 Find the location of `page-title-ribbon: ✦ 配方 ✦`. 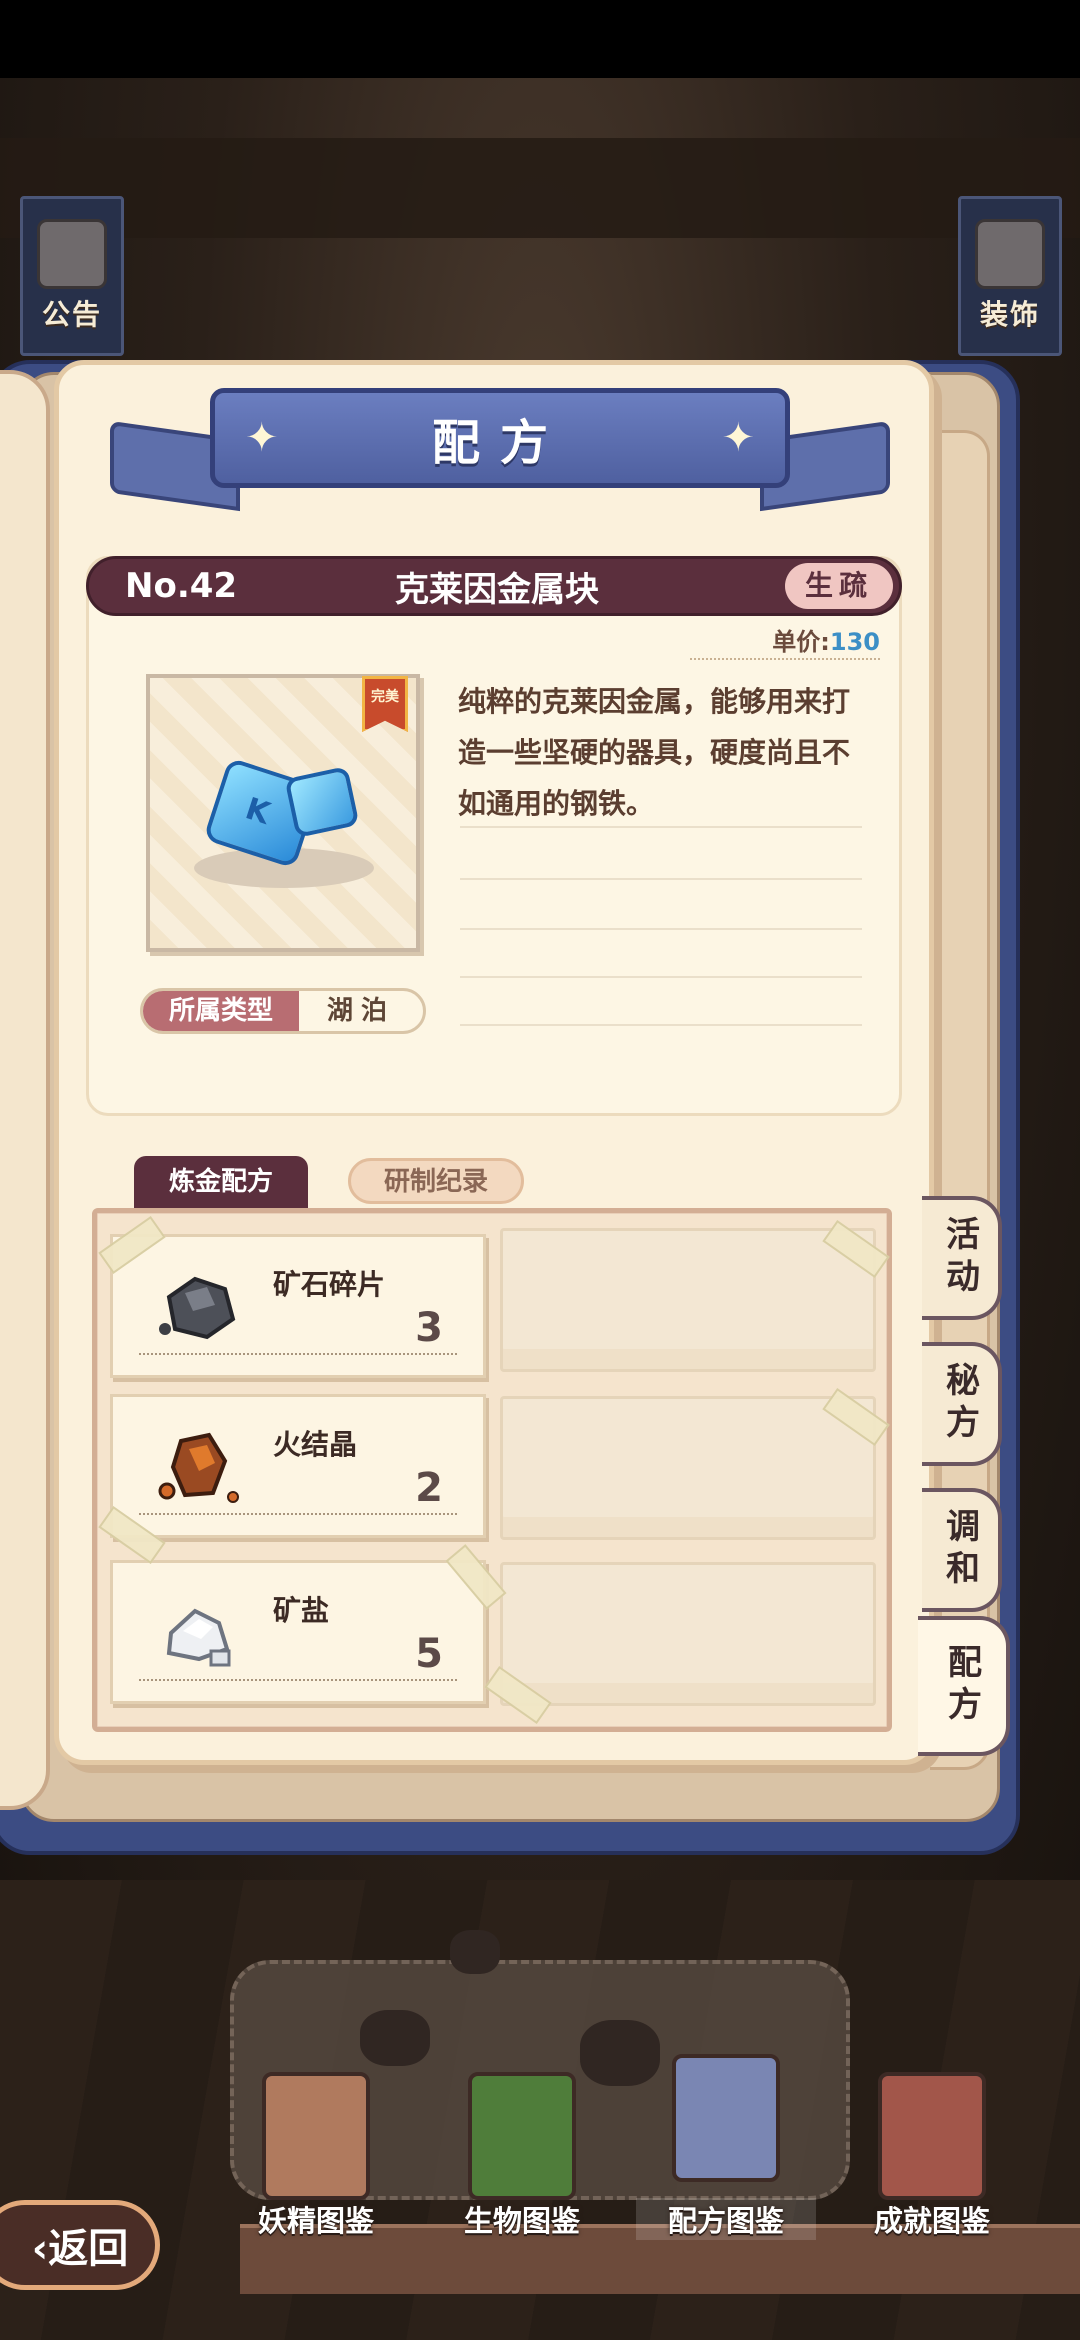

page-title-ribbon: ✦ 配方 ✦ is located at coordinates (500, 438).